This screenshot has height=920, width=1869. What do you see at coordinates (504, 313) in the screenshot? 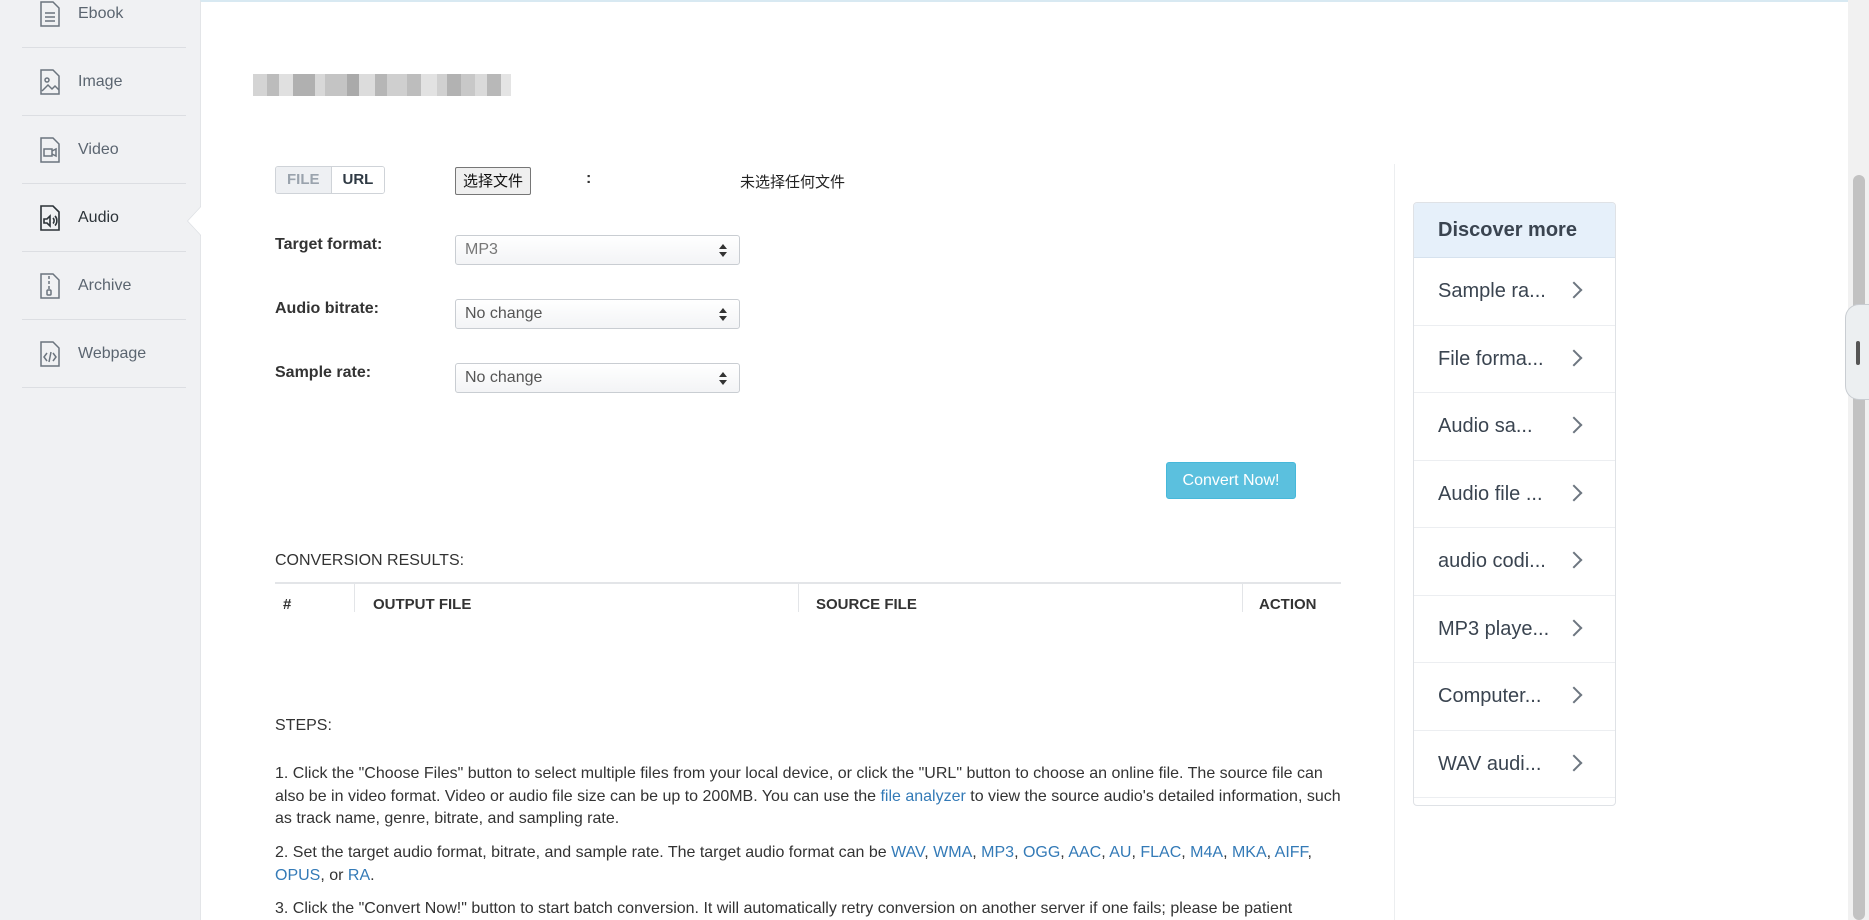
I see `audio-bitrate-value: No change` at bounding box center [504, 313].